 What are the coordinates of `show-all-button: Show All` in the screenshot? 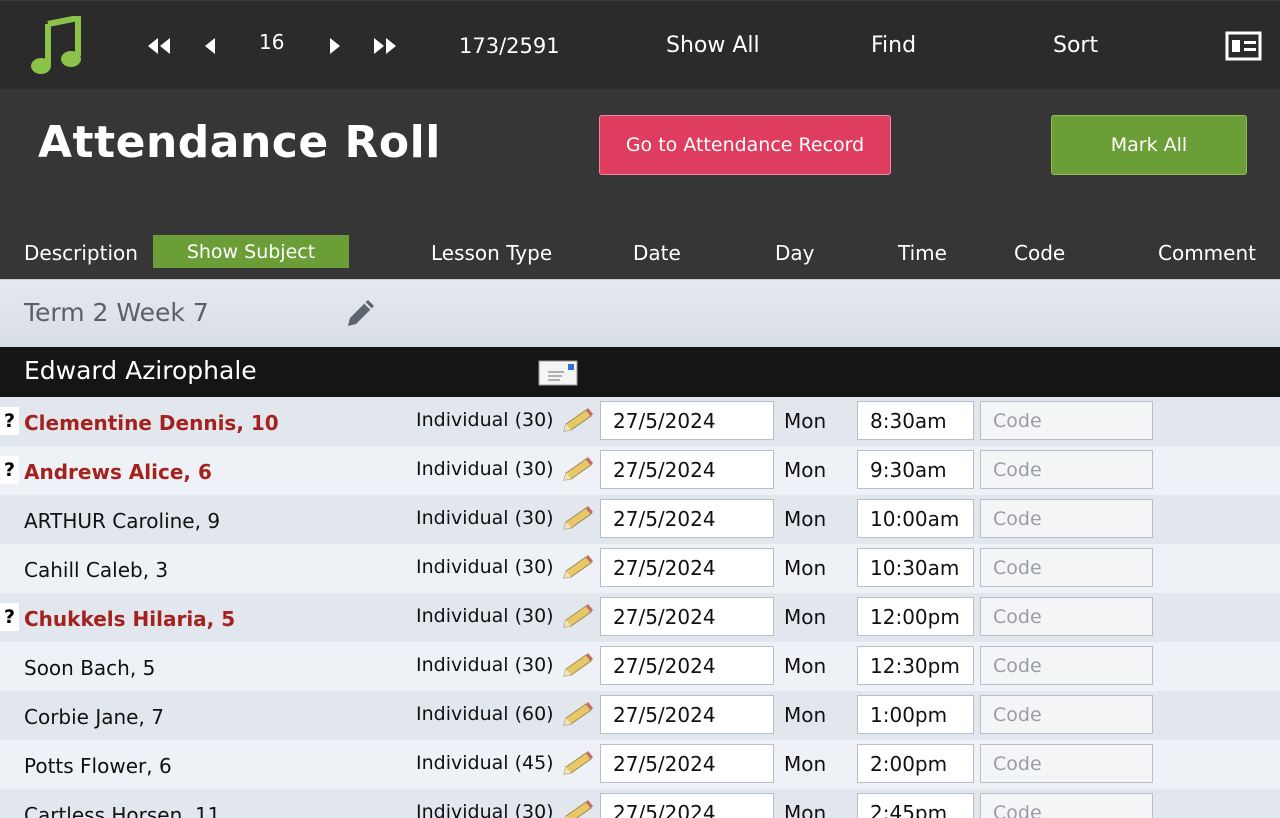 It's located at (713, 45).